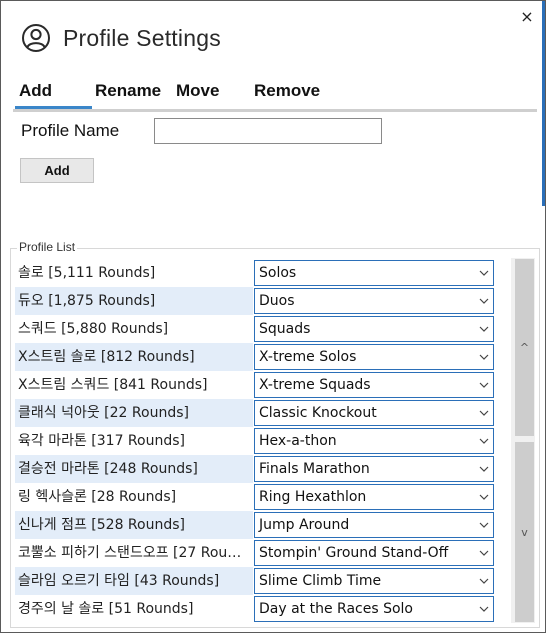  Describe the element at coordinates (314, 469) in the screenshot. I see `profile-mode-value: Finals Marathon` at that location.